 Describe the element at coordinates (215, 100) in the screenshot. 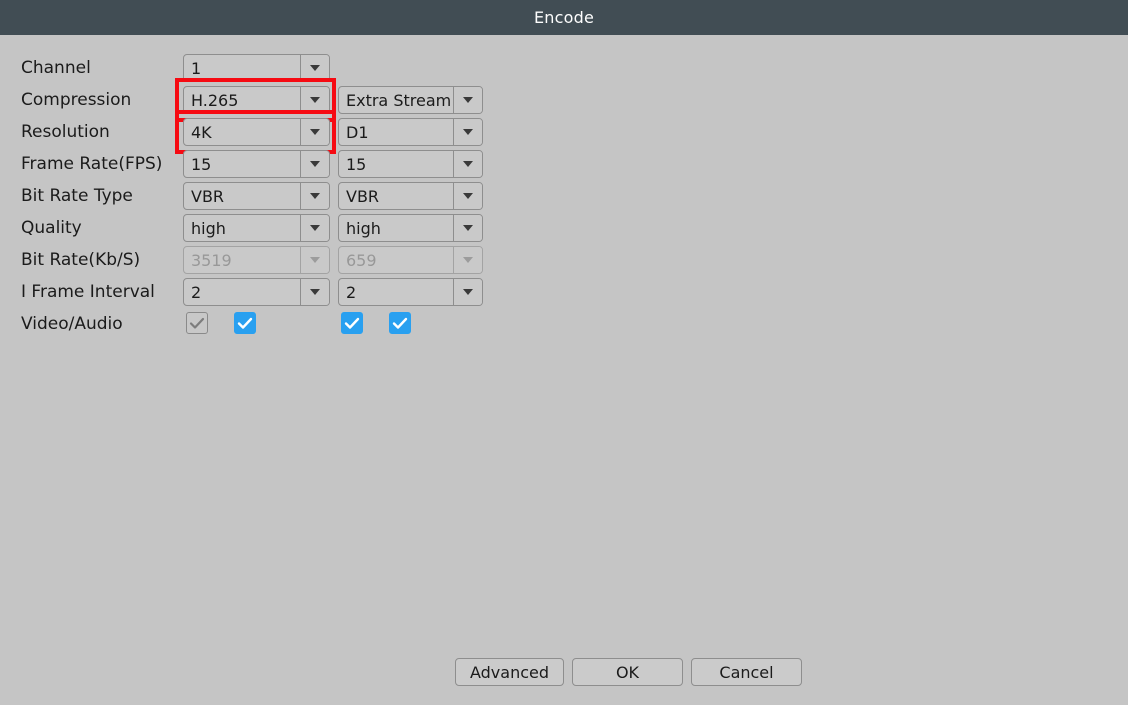

I see `dropdown-compression-main-value: H.265` at that location.